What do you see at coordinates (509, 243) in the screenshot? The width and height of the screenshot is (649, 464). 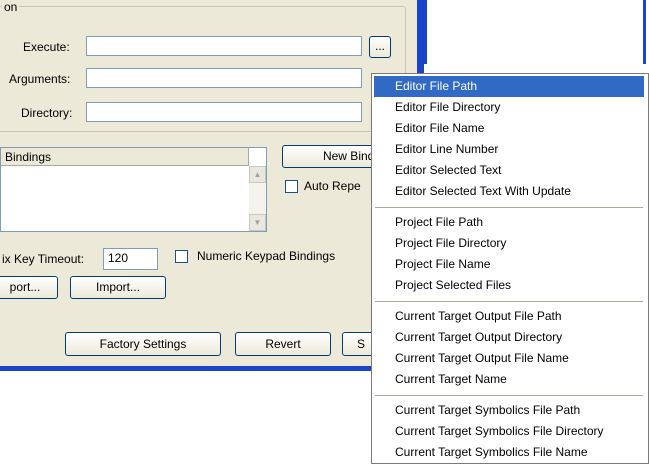 I see `menu-item-project-file-directory: Project File Directory` at bounding box center [509, 243].